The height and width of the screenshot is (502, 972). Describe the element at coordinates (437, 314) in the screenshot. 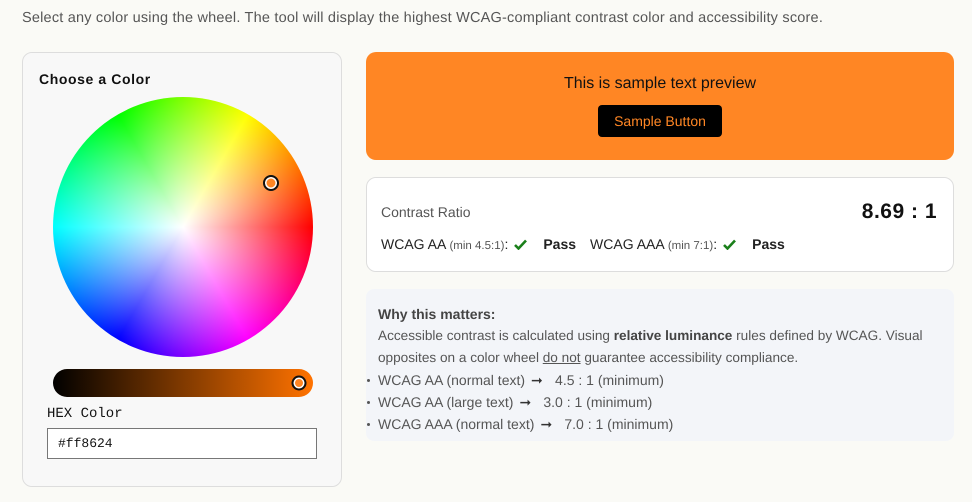

I see `info-title: Why this matters:` at that location.